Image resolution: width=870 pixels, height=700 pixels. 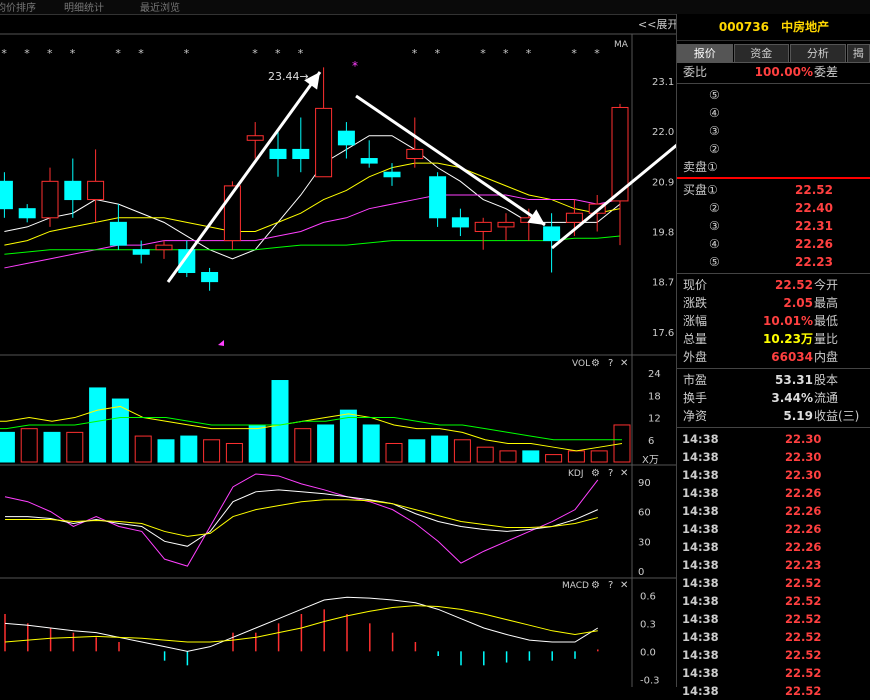 What do you see at coordinates (794, 285) in the screenshot?
I see `quote-value: 22.52` at bounding box center [794, 285].